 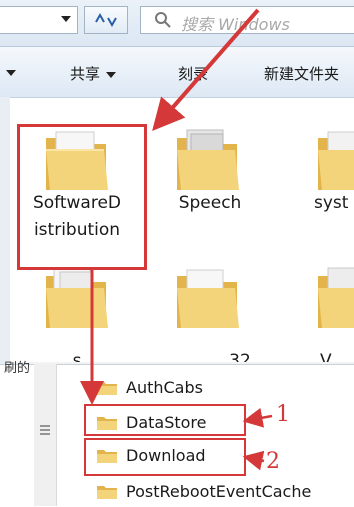 What do you see at coordinates (210, 203) in the screenshot?
I see `folder-label: Speech` at bounding box center [210, 203].